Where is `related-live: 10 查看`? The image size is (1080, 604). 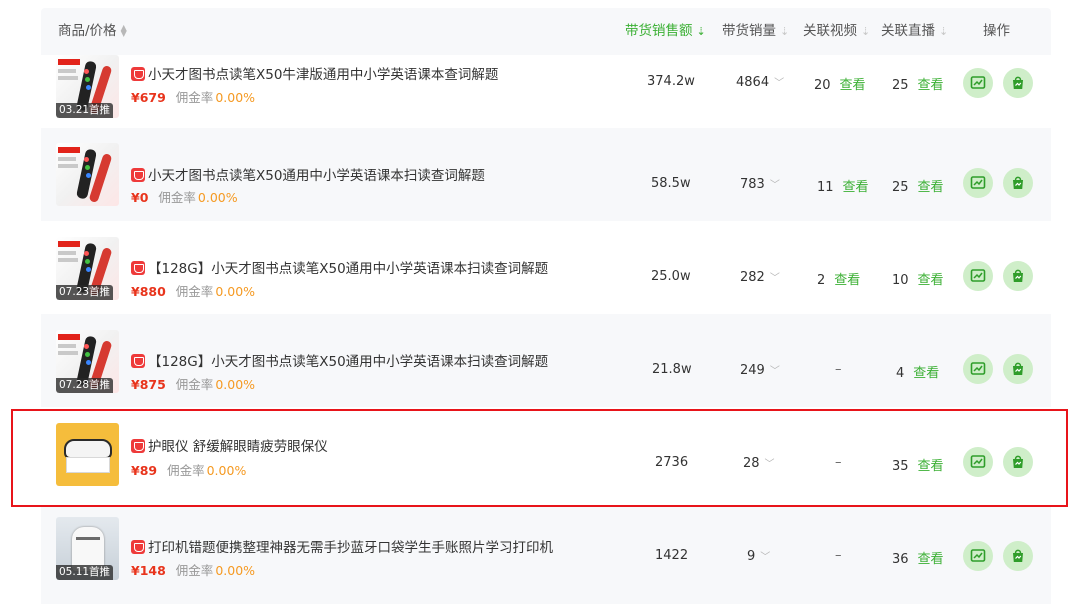
related-live: 10 查看 is located at coordinates (918, 280).